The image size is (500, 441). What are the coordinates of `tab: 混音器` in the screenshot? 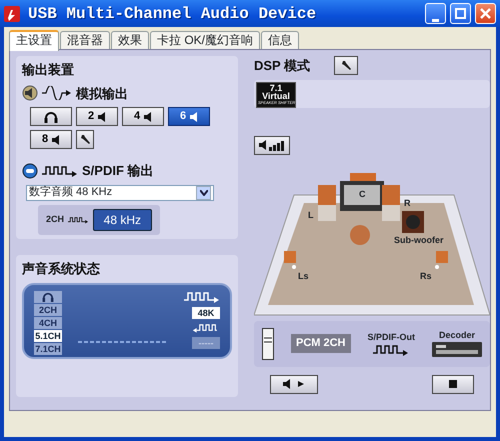 It's located at (85, 40).